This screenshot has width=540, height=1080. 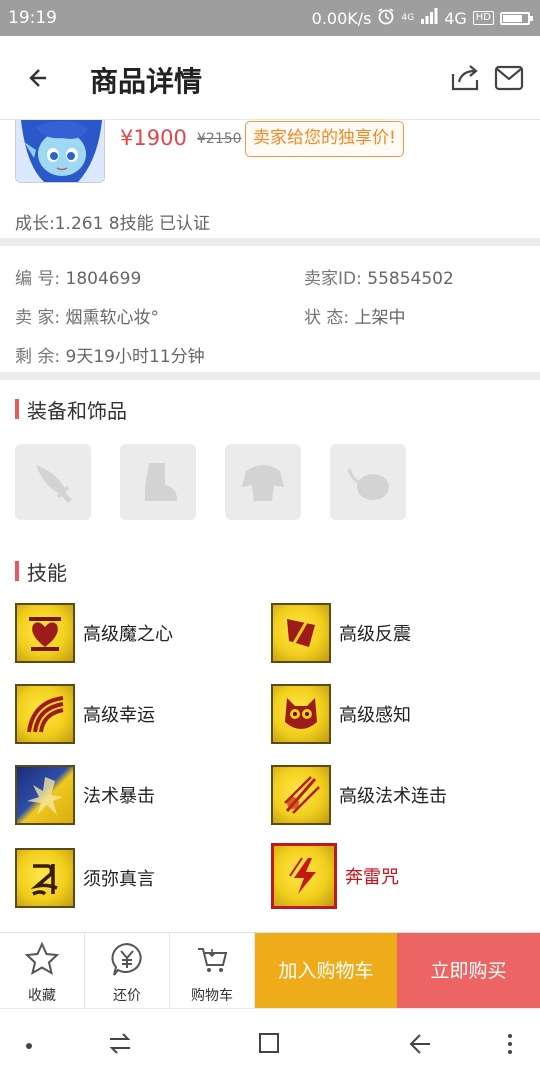 I want to click on mail-icon, so click(x=509, y=78).